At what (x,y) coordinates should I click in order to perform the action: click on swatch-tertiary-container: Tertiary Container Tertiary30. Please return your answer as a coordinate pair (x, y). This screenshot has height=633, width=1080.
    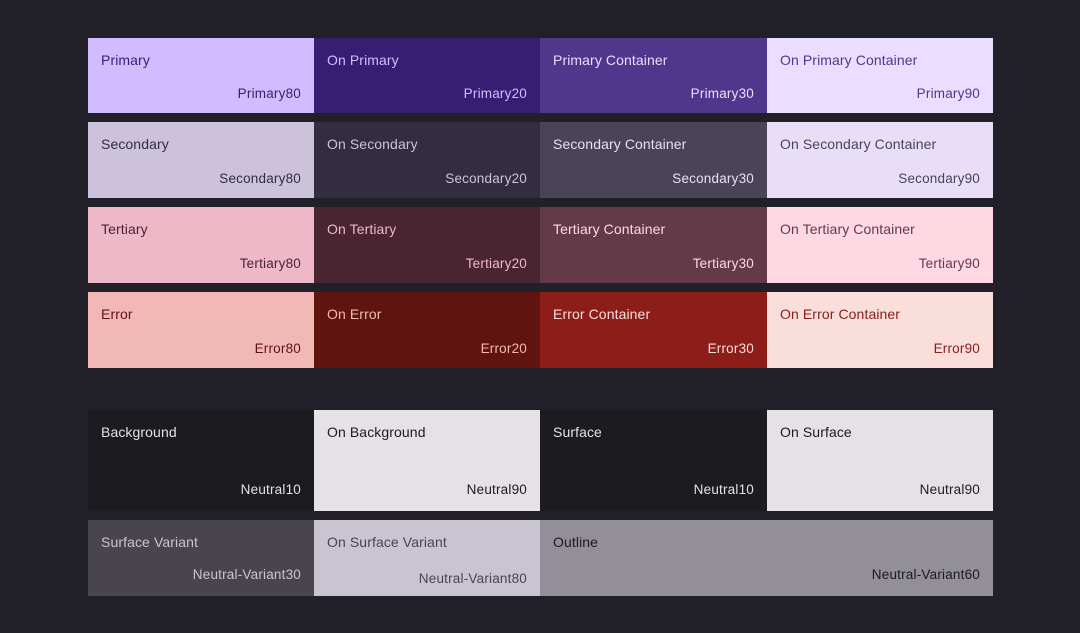
    Looking at the image, I should click on (653, 245).